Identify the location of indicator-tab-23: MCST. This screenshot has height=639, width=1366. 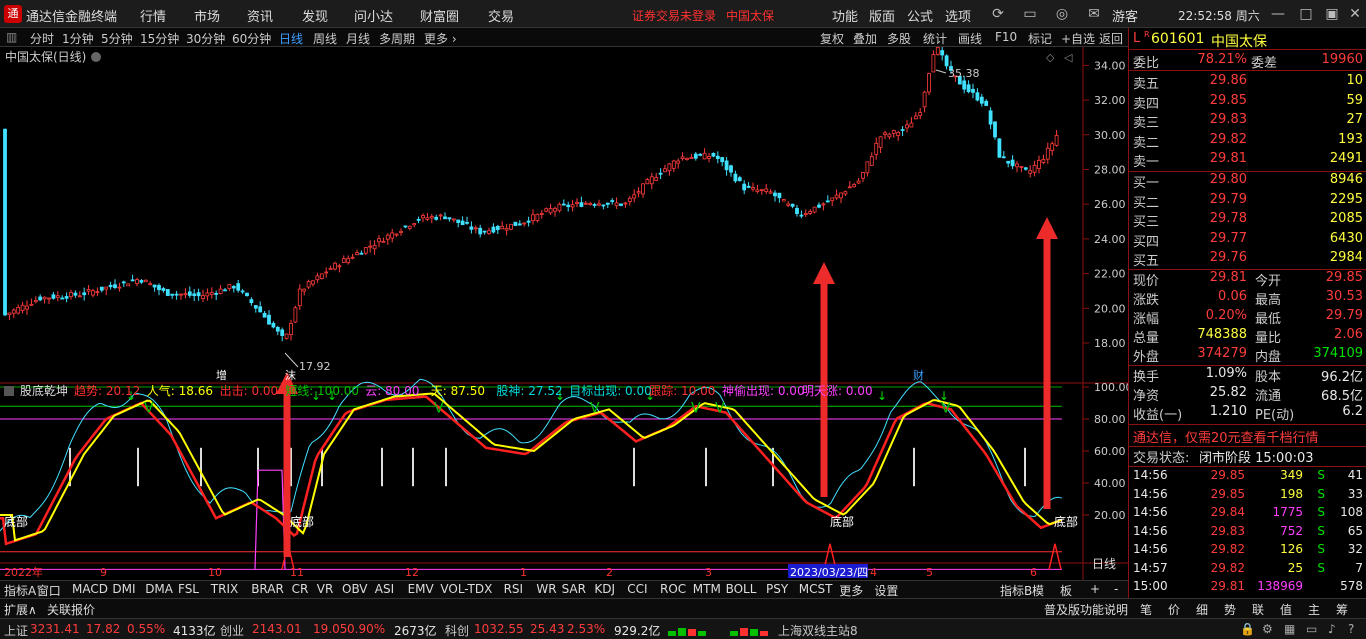
(816, 589).